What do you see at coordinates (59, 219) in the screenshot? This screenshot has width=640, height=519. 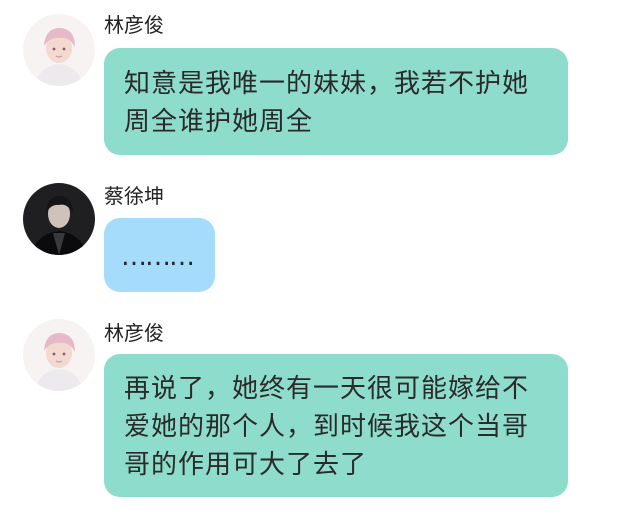 I see `avatar-dark-icon` at bounding box center [59, 219].